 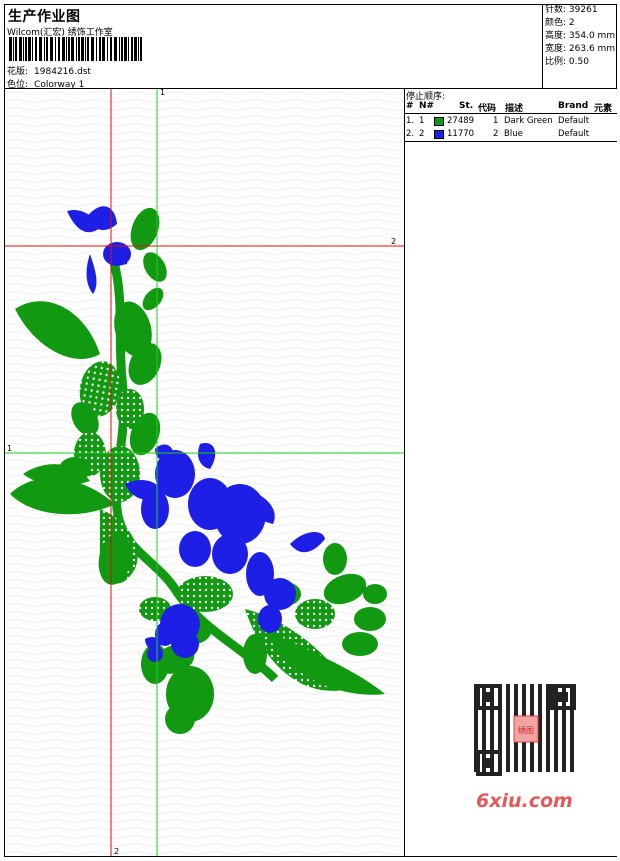 What do you see at coordinates (498, 134) in the screenshot?
I see `table-row: 2. 2 11770 2 Blue Default` at bounding box center [498, 134].